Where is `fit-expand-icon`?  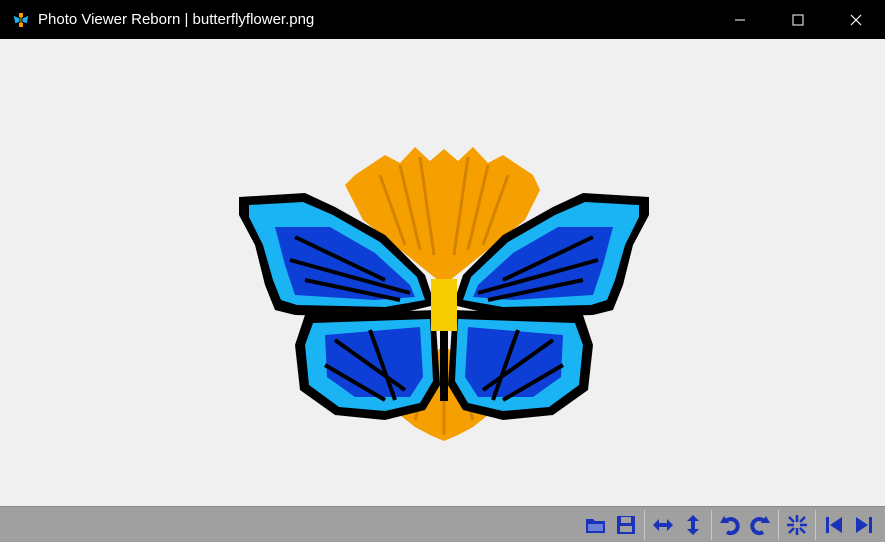
fit-expand-icon is located at coordinates (797, 524).